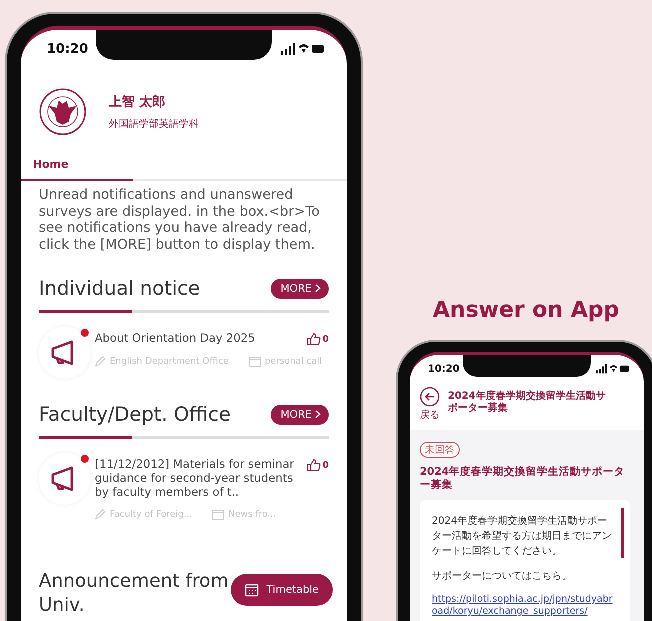 The height and width of the screenshot is (621, 652). What do you see at coordinates (180, 220) in the screenshot?
I see `intro-text: Unread notifications and unanswered surveys are displayed. in the box.<br>To see notifications you have already read, click the [MORE] button to display them.` at bounding box center [180, 220].